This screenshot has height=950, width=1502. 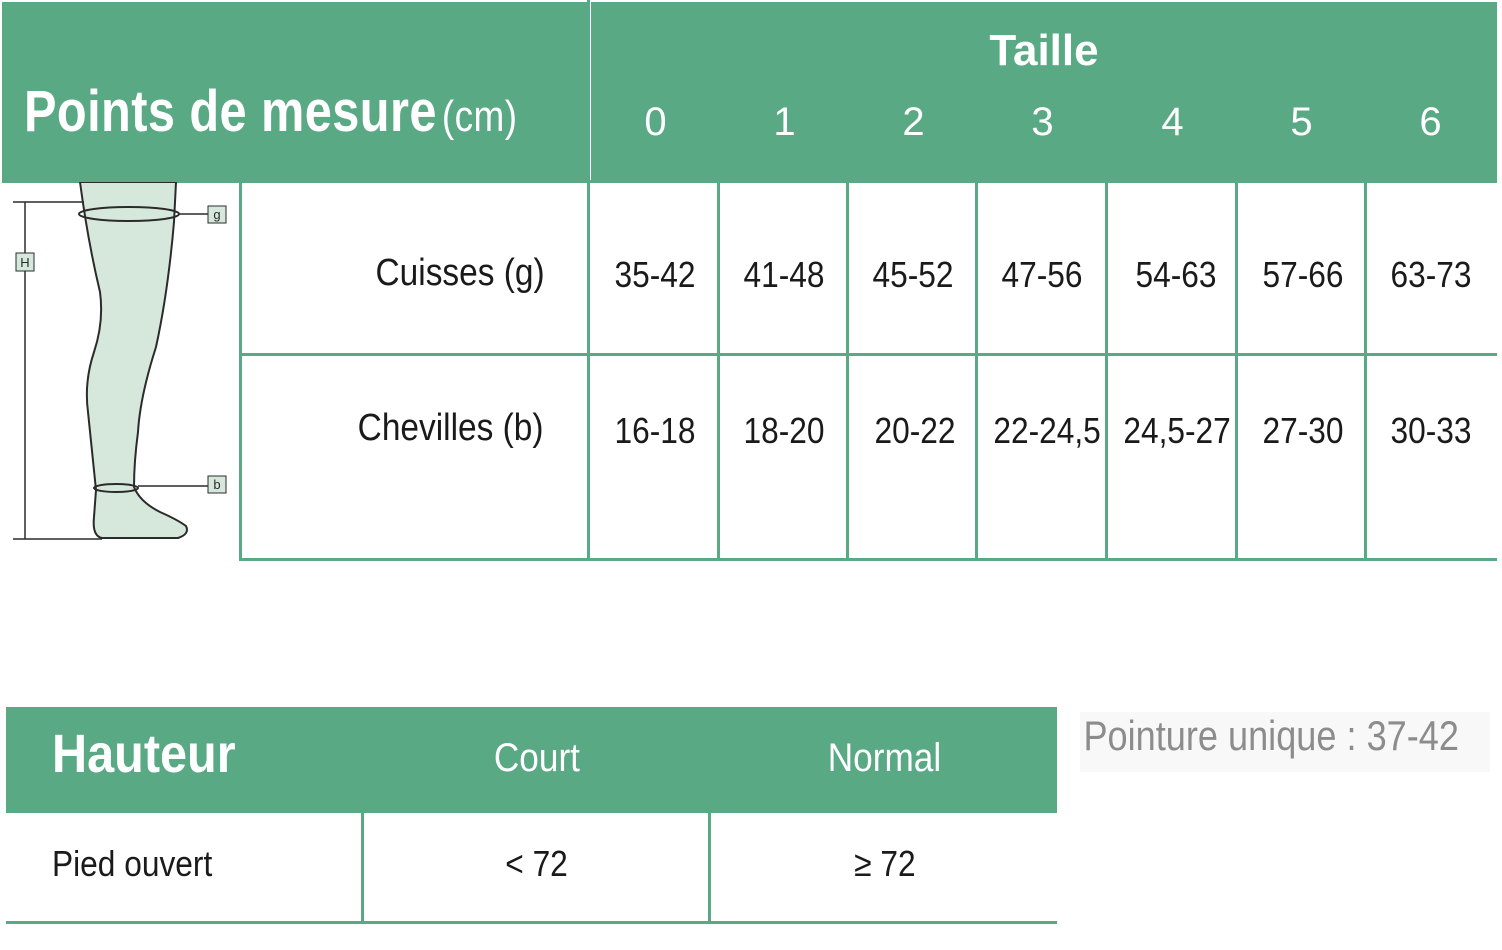 I want to click on row-label-open-toe: Pied ouvert, so click(x=132, y=863).